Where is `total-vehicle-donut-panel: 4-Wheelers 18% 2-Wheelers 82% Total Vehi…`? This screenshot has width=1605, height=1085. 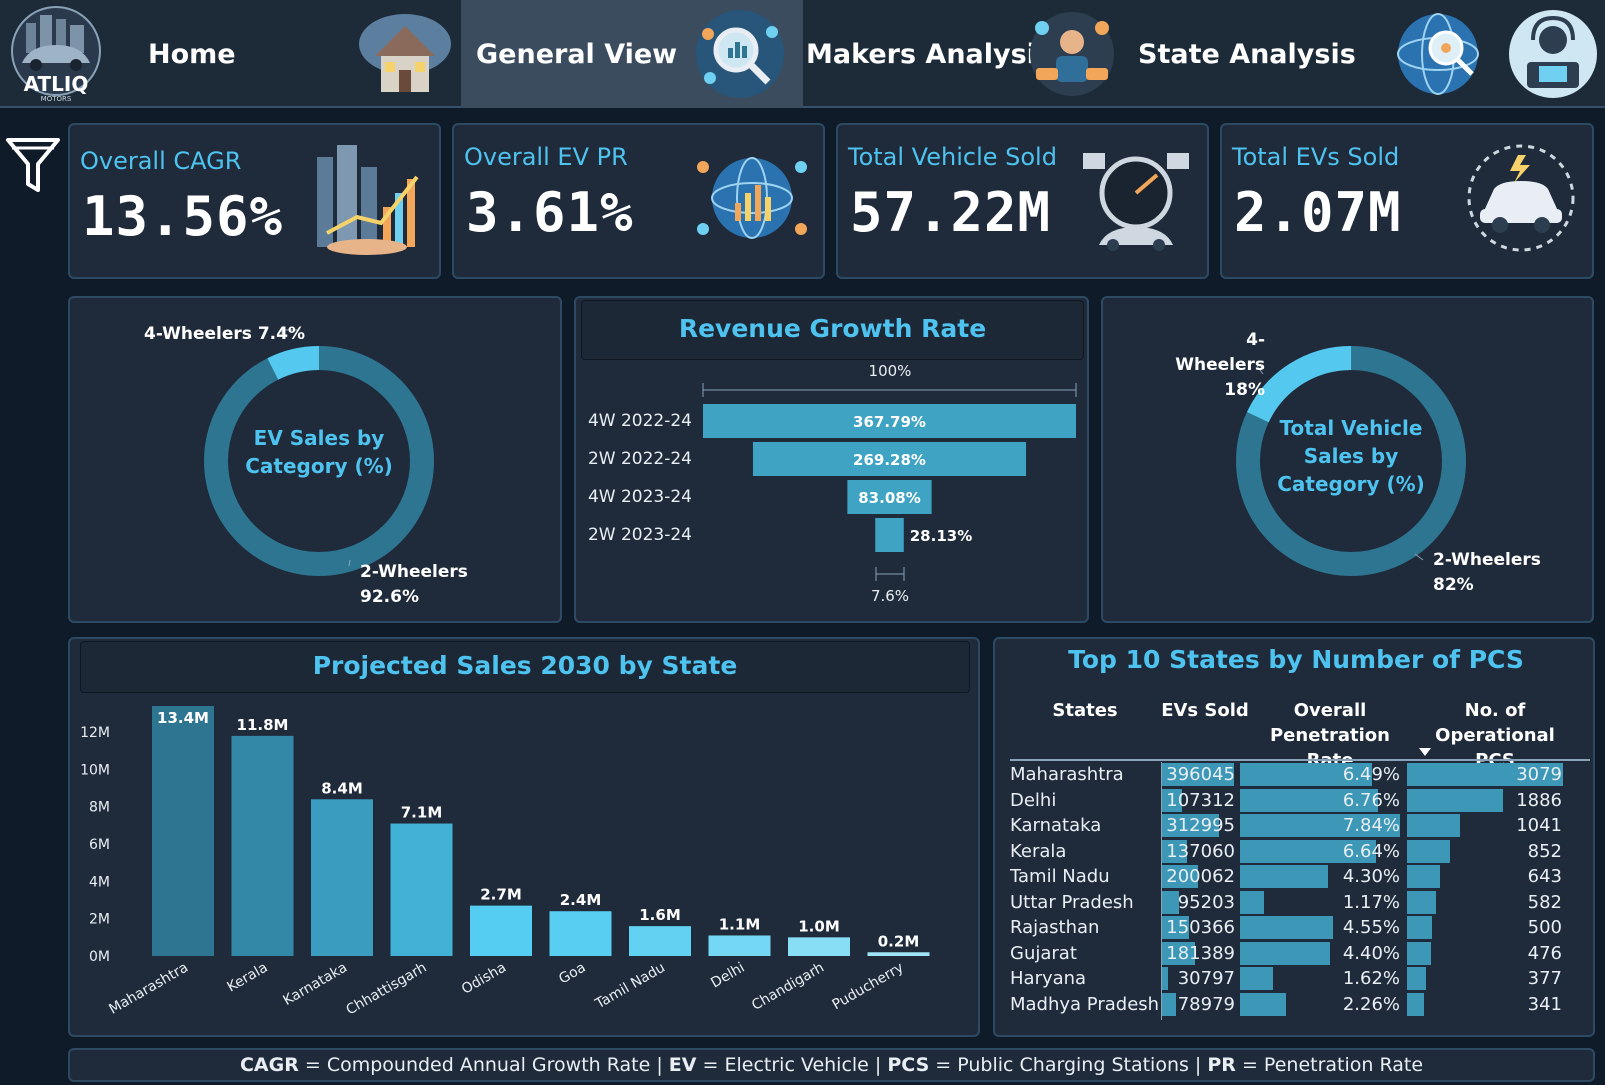 total-vehicle-donut-panel: 4-Wheelers 18% 2-Wheelers 82% Total Vehi… is located at coordinates (1347, 459).